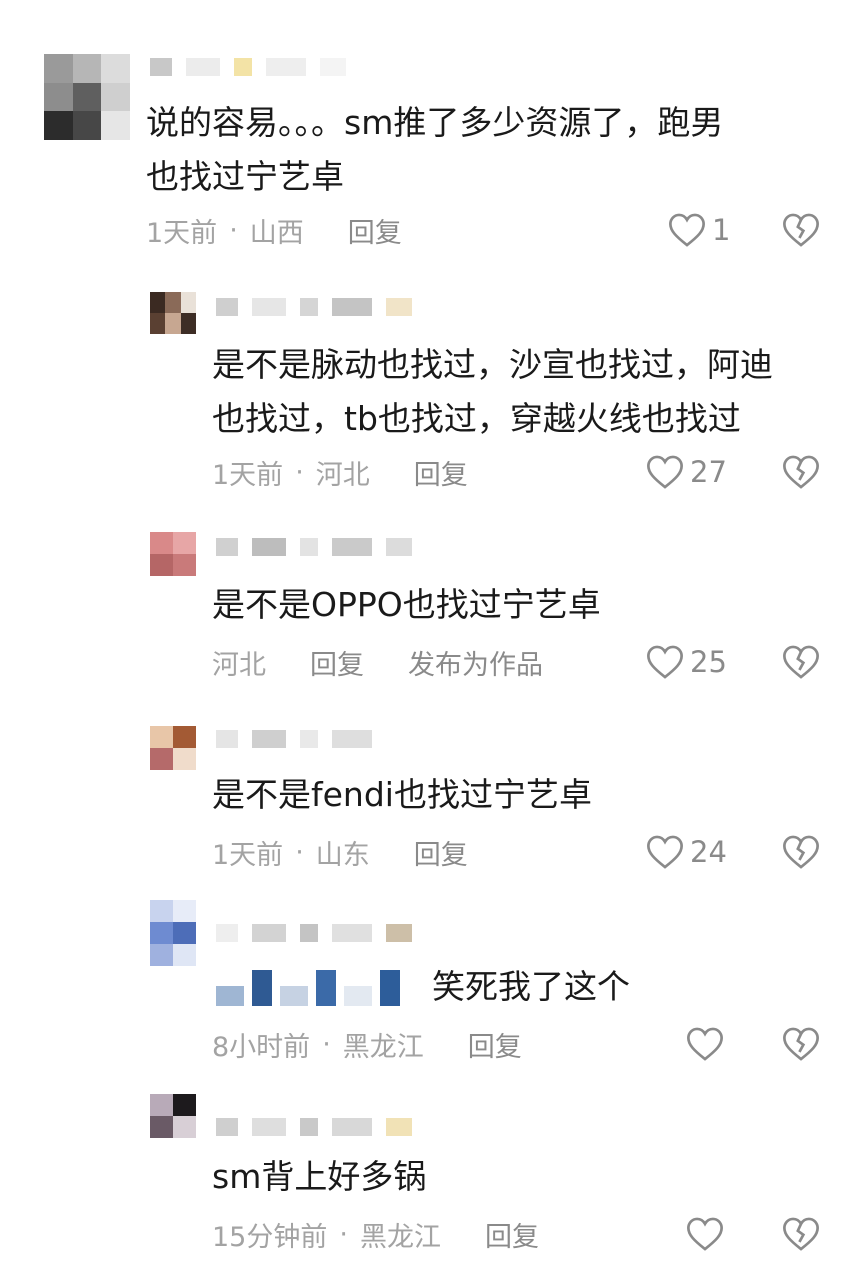  I want to click on comment-meta: 1天前 · 河北 回复, so click(340, 472).